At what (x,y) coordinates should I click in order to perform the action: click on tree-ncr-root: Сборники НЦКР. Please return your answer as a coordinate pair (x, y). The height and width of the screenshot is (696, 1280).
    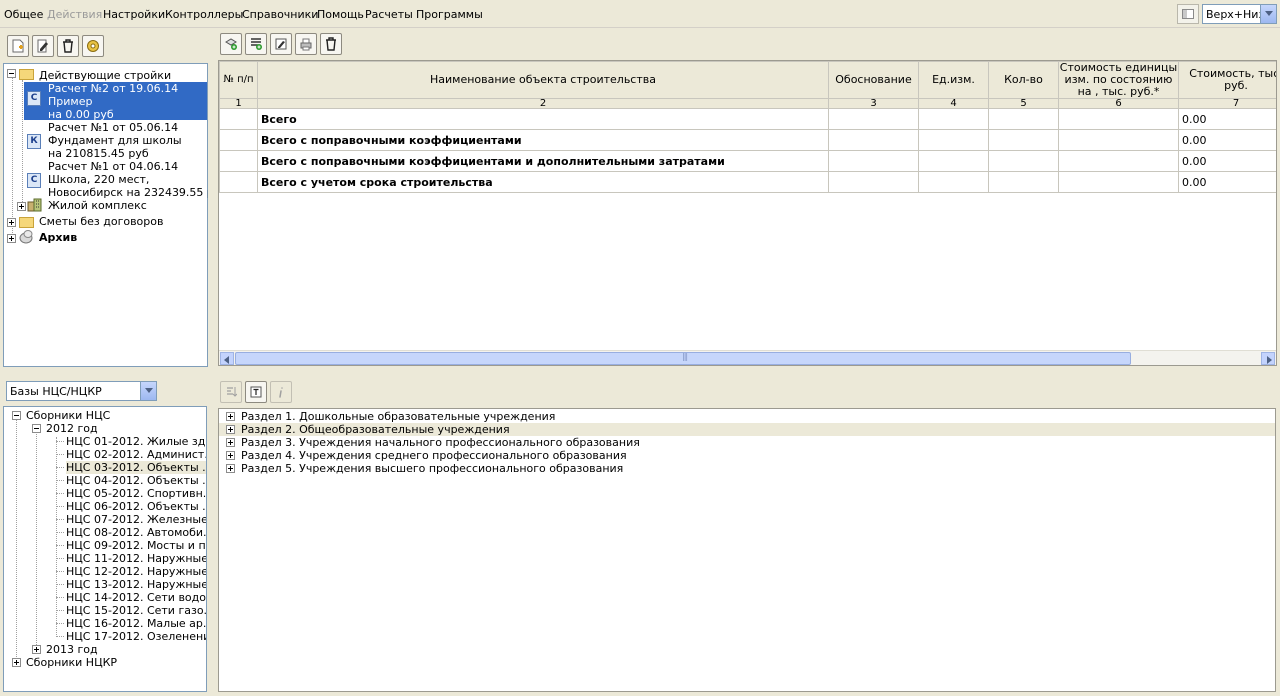
    Looking at the image, I should click on (71, 662).